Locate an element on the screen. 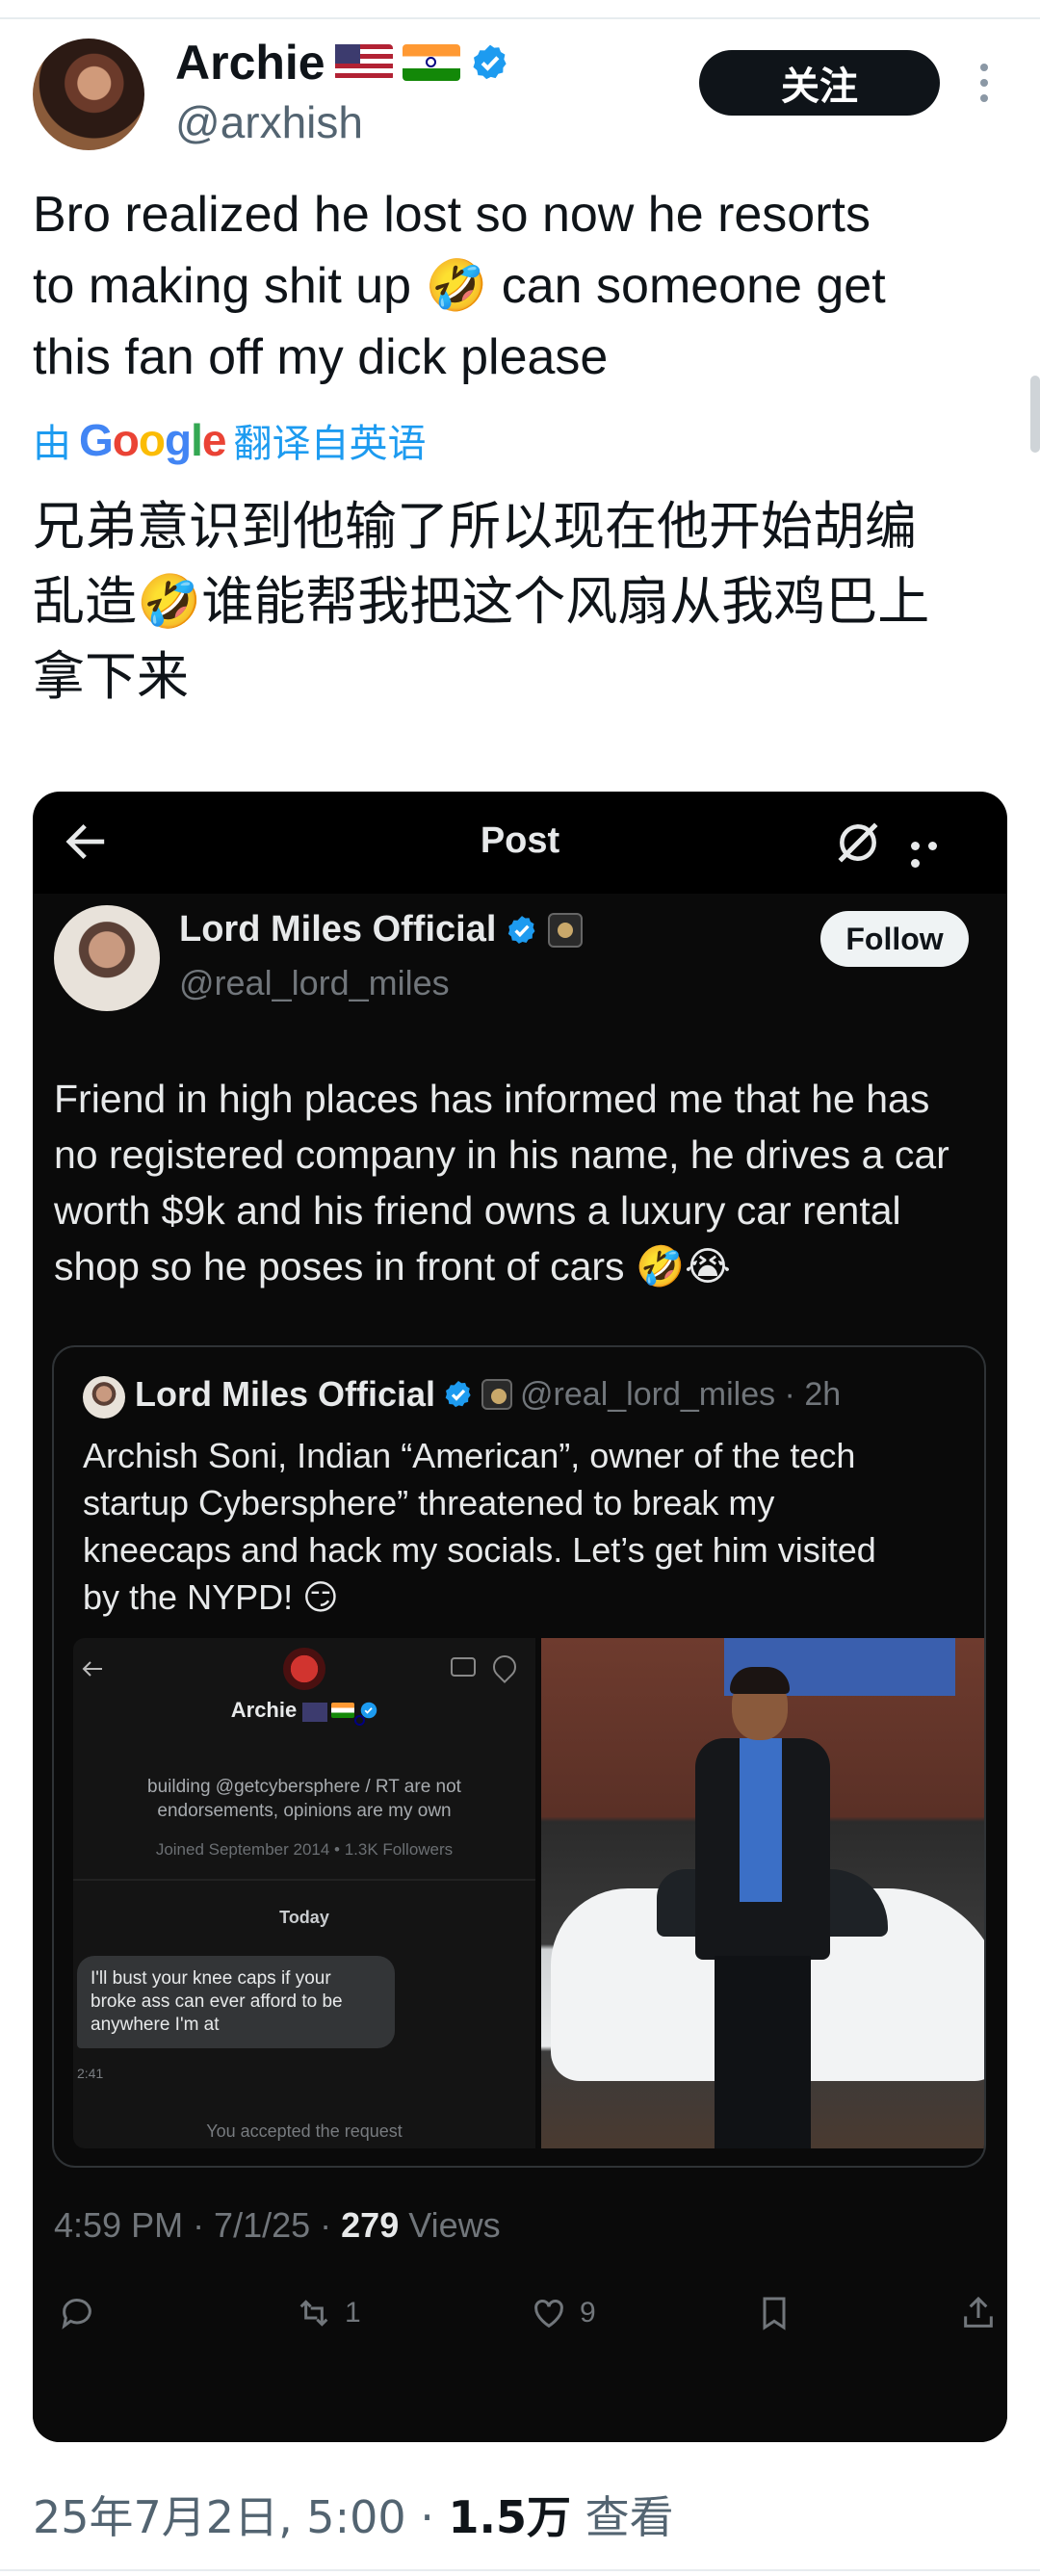 This screenshot has width=1040, height=2576. retweet-action: 1 is located at coordinates (328, 2313).